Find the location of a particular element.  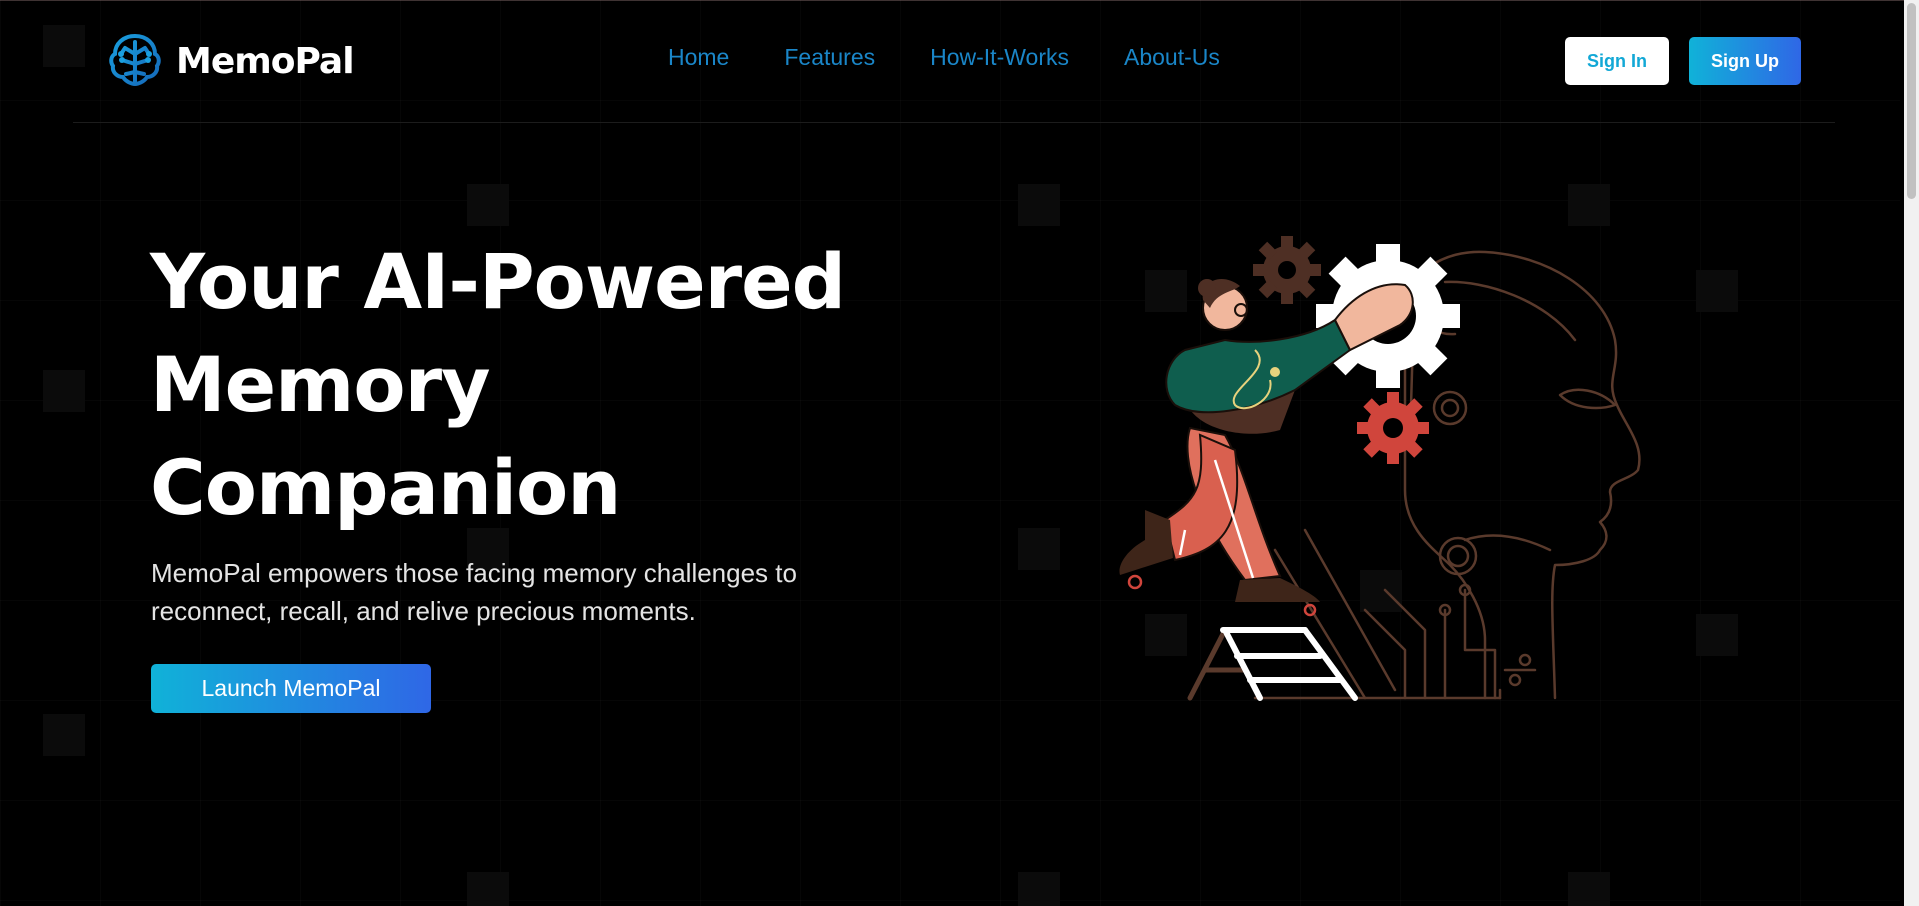

page-scrollbar is located at coordinates (1911, 453).